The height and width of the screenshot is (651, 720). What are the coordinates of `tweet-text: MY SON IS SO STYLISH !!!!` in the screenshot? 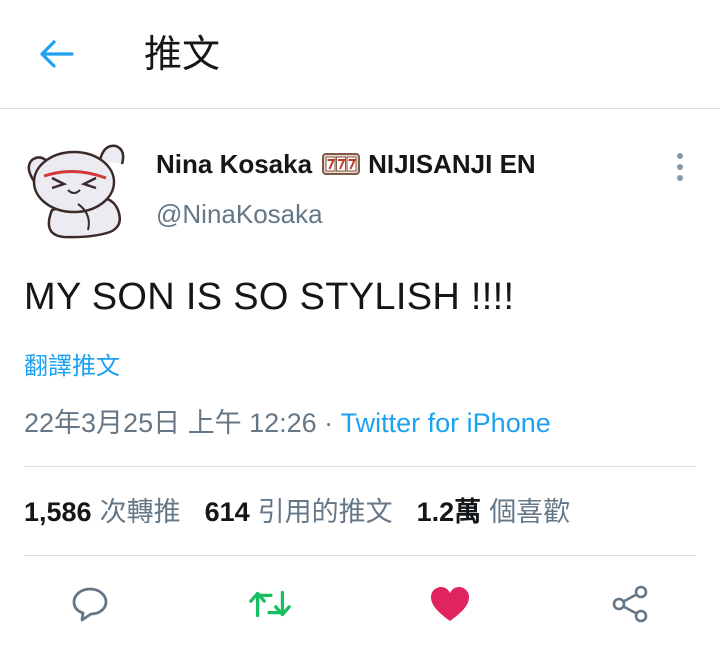 It's located at (269, 297).